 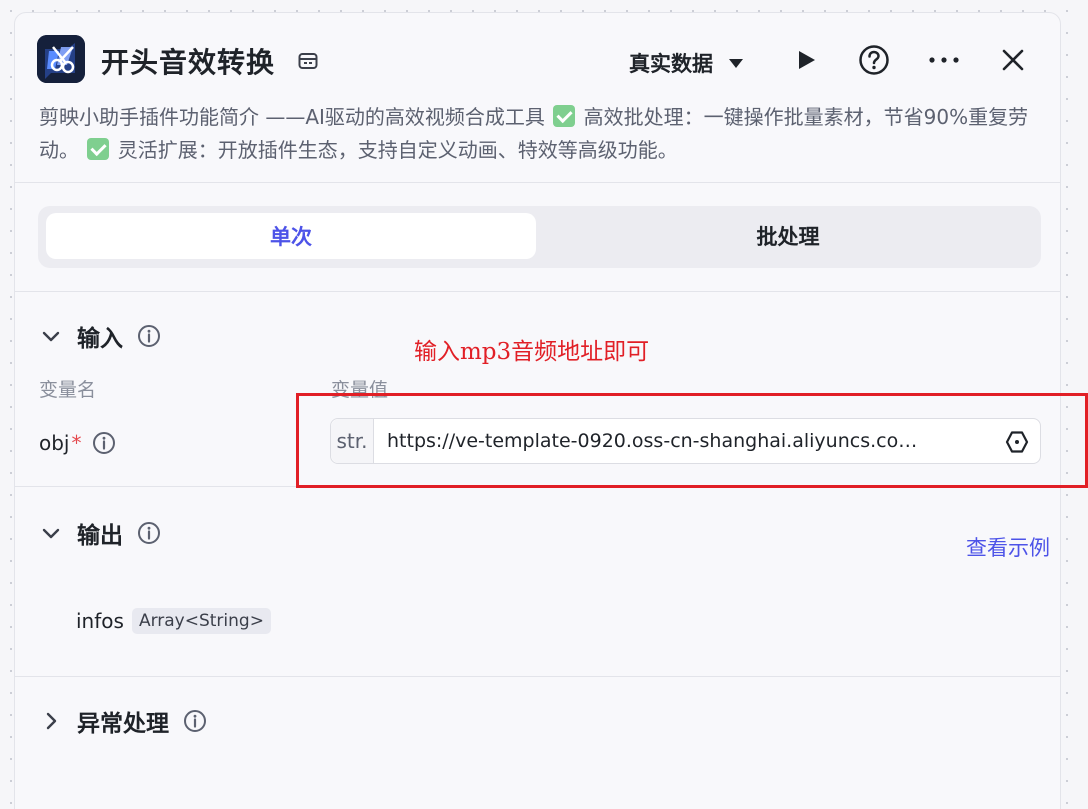 What do you see at coordinates (806, 60) in the screenshot?
I see `play-icon` at bounding box center [806, 60].